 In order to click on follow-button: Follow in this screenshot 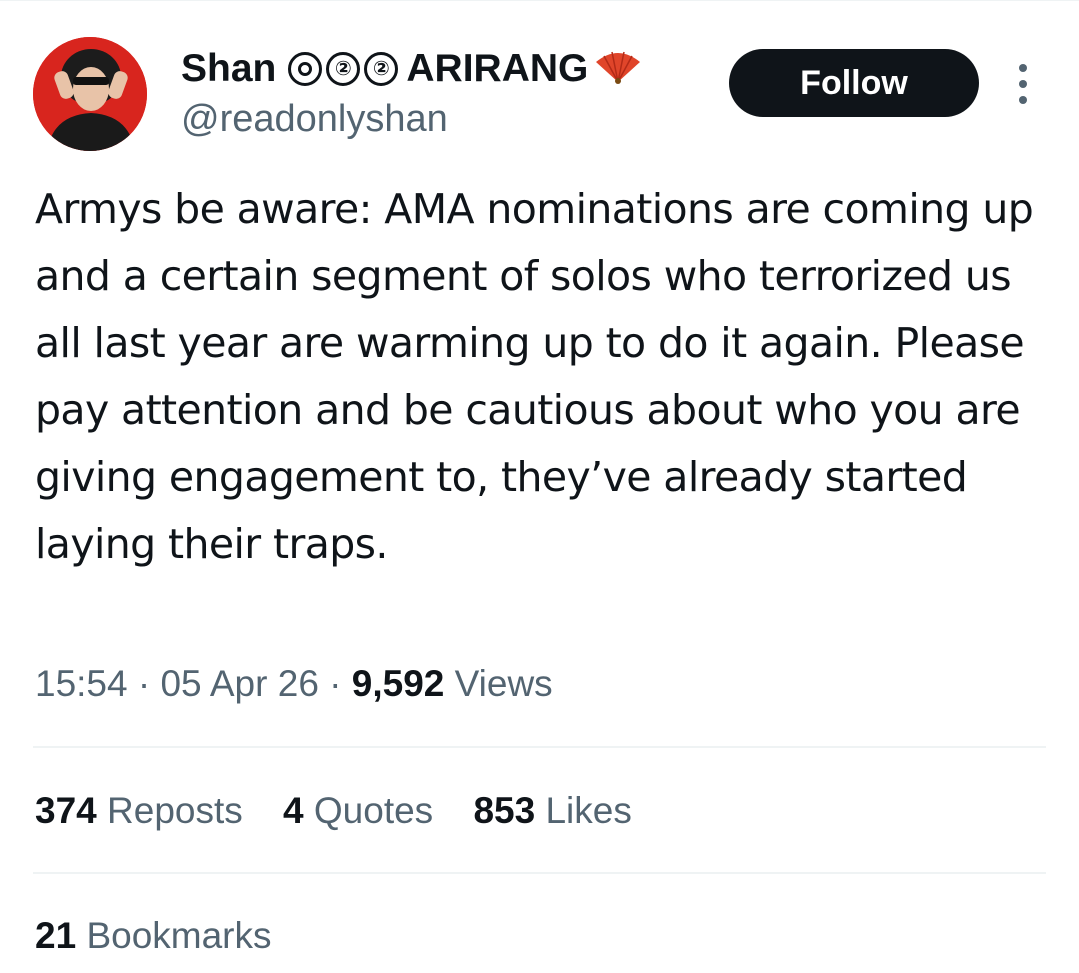, I will do `click(854, 83)`.